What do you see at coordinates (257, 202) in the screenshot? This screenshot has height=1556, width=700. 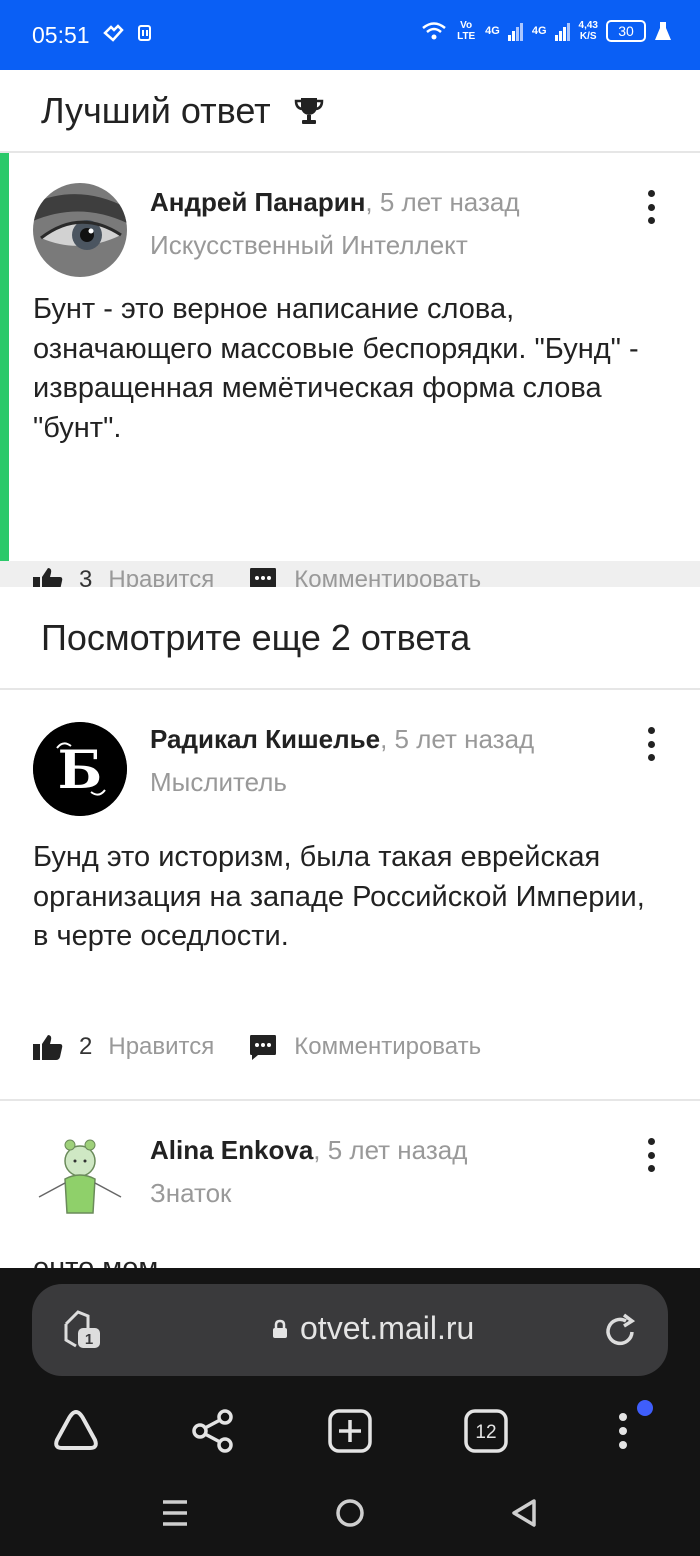 I see `author-name: Андрей Панарин` at bounding box center [257, 202].